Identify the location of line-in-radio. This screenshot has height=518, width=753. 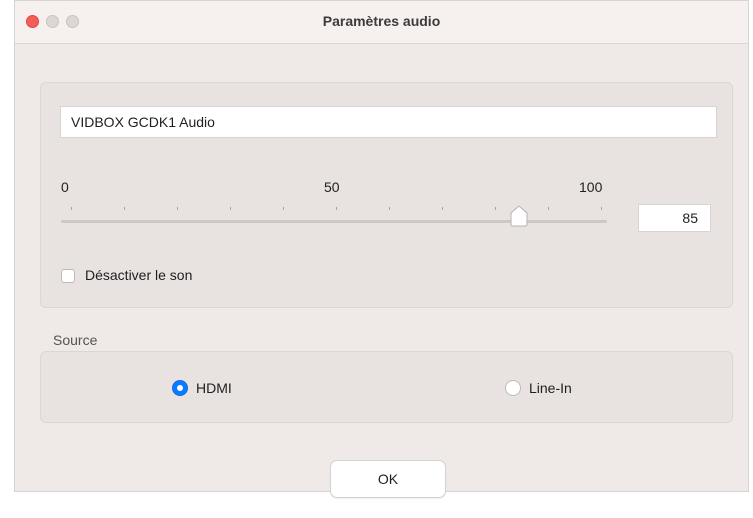
(513, 388).